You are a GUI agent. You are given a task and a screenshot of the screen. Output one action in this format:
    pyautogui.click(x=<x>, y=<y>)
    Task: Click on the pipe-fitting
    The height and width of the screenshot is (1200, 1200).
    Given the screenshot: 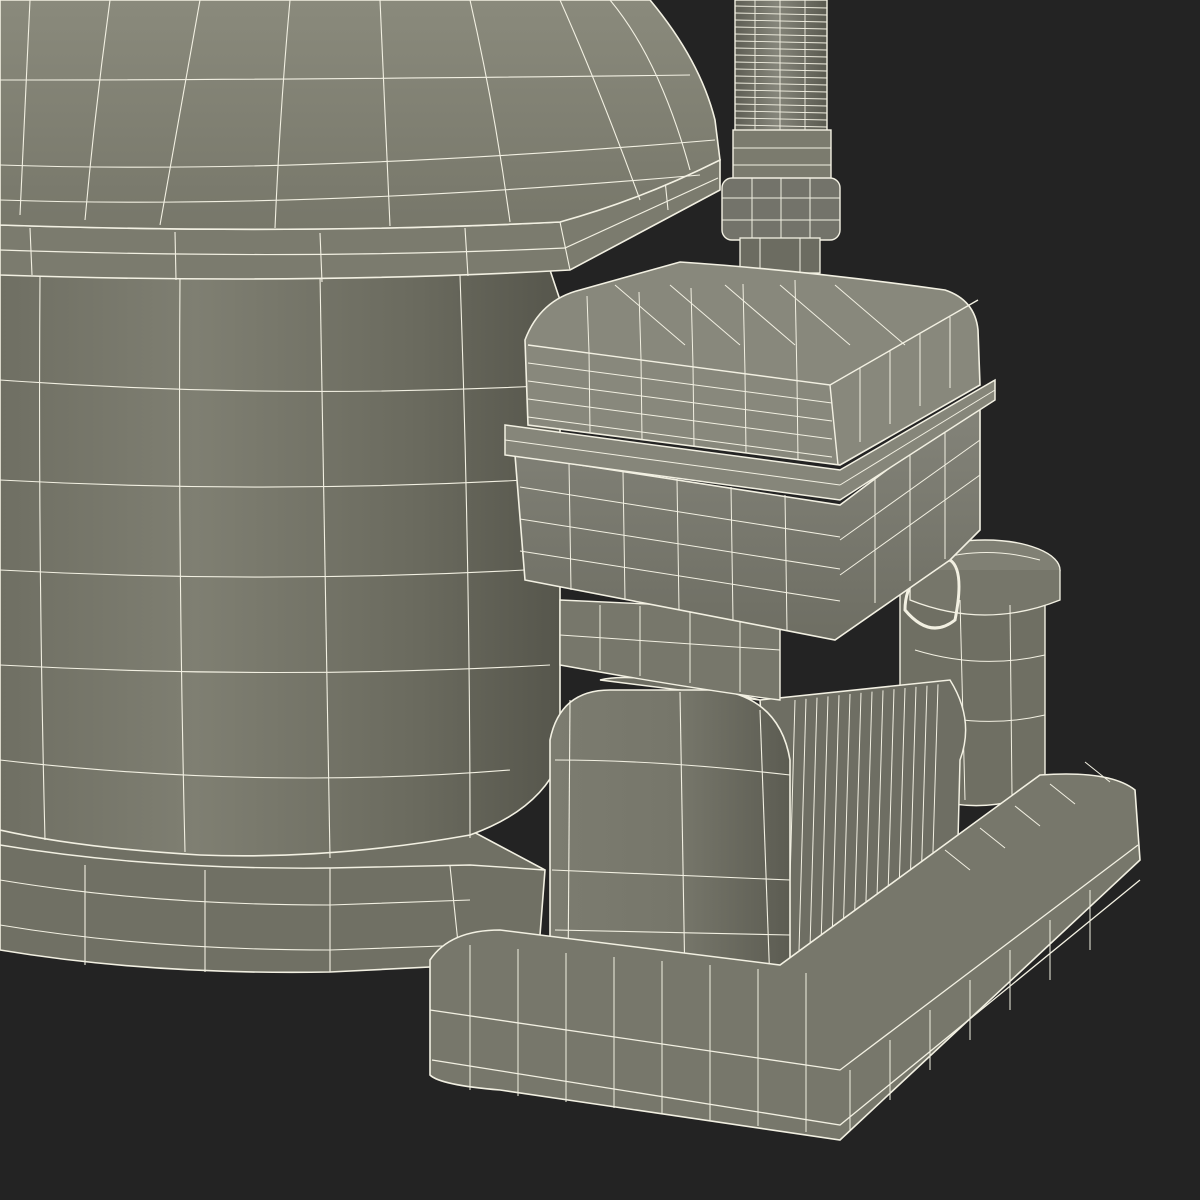 What is the action you would take?
    pyautogui.click(x=781, y=201)
    